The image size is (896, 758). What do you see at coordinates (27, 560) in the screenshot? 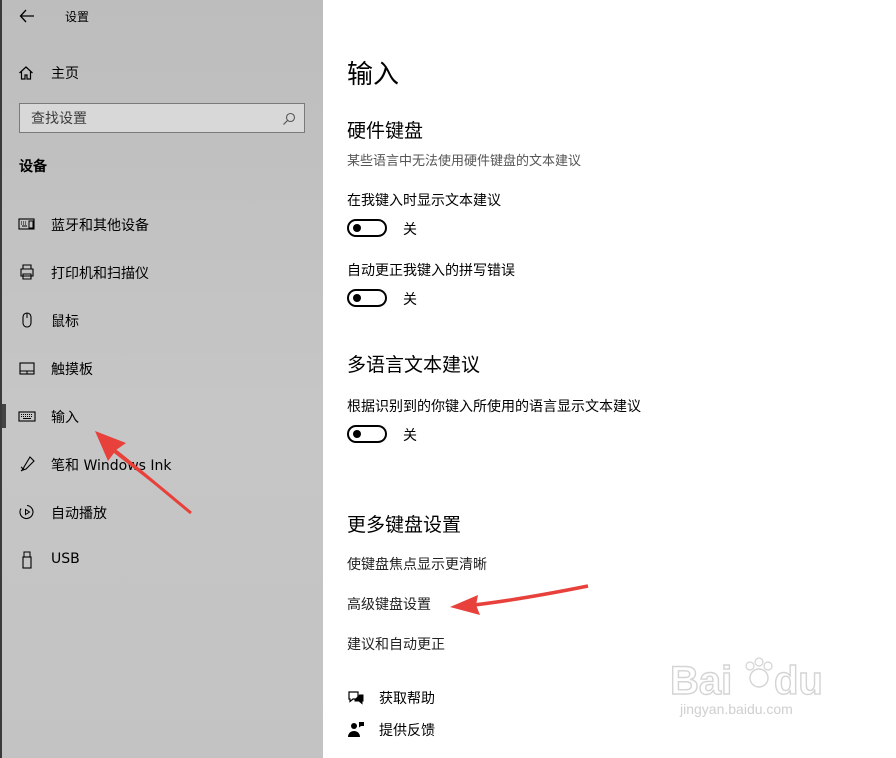
I see `usb-icon` at bounding box center [27, 560].